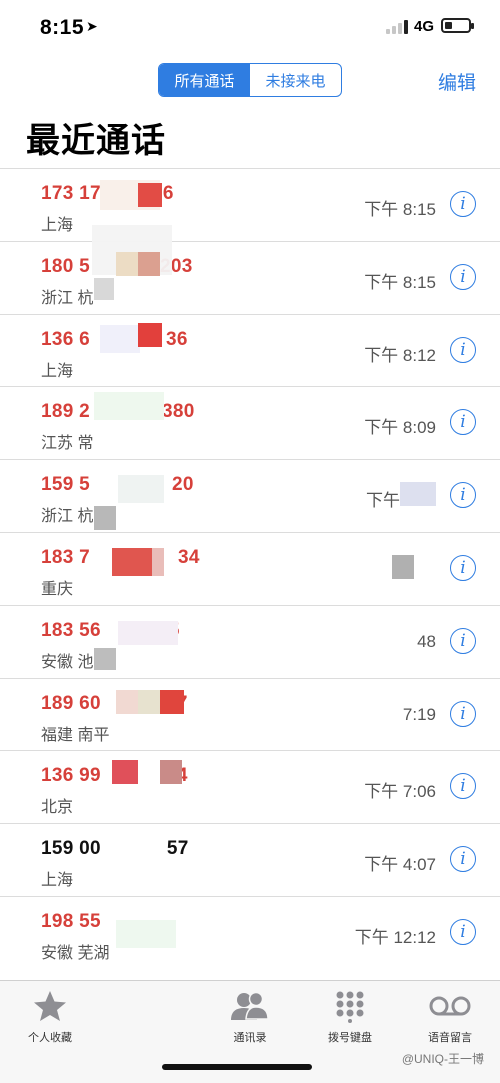  Describe the element at coordinates (350, 1038) in the screenshot. I see `tab-label: 拨号键盘` at that location.